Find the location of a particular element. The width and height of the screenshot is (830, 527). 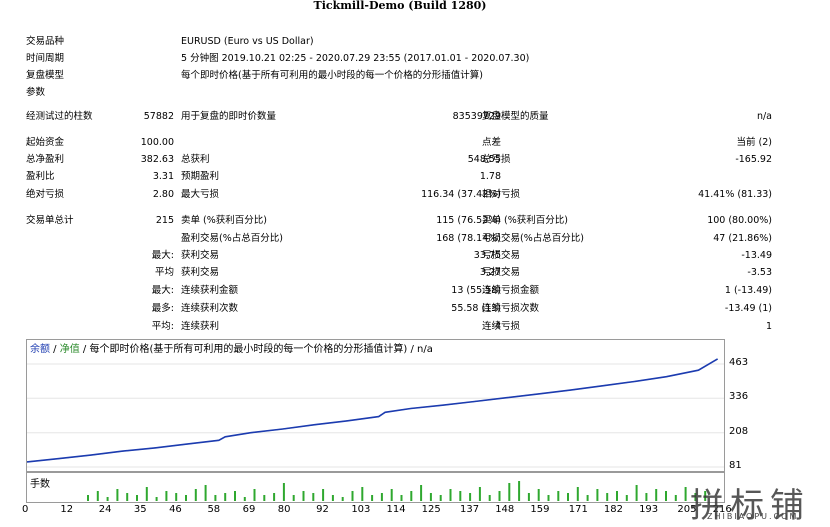

pf-value: 3.31 is located at coordinates (163, 176).